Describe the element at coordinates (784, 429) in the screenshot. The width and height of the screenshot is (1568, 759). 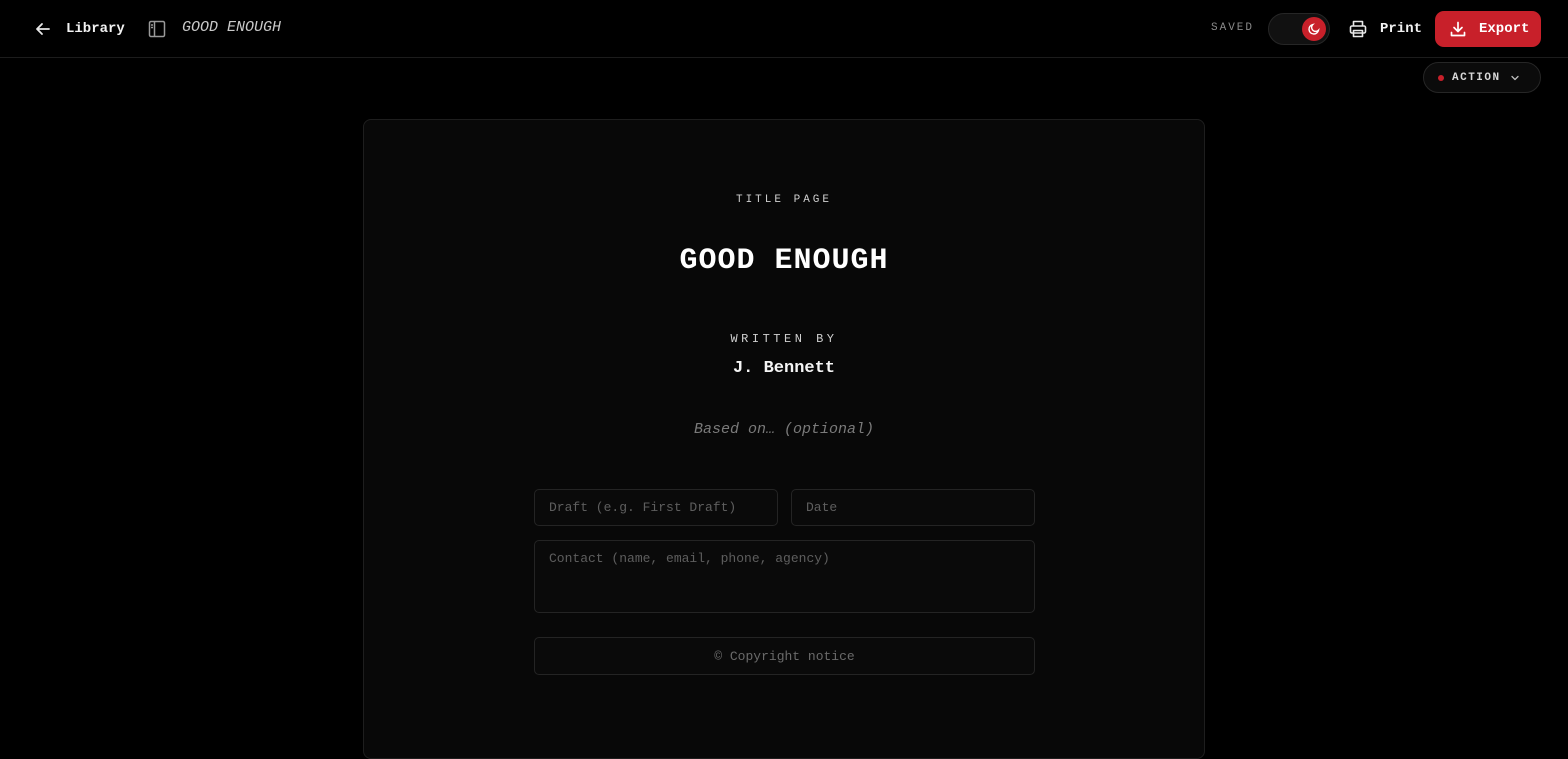
I see `based-on-field: Based on… (optional)` at that location.